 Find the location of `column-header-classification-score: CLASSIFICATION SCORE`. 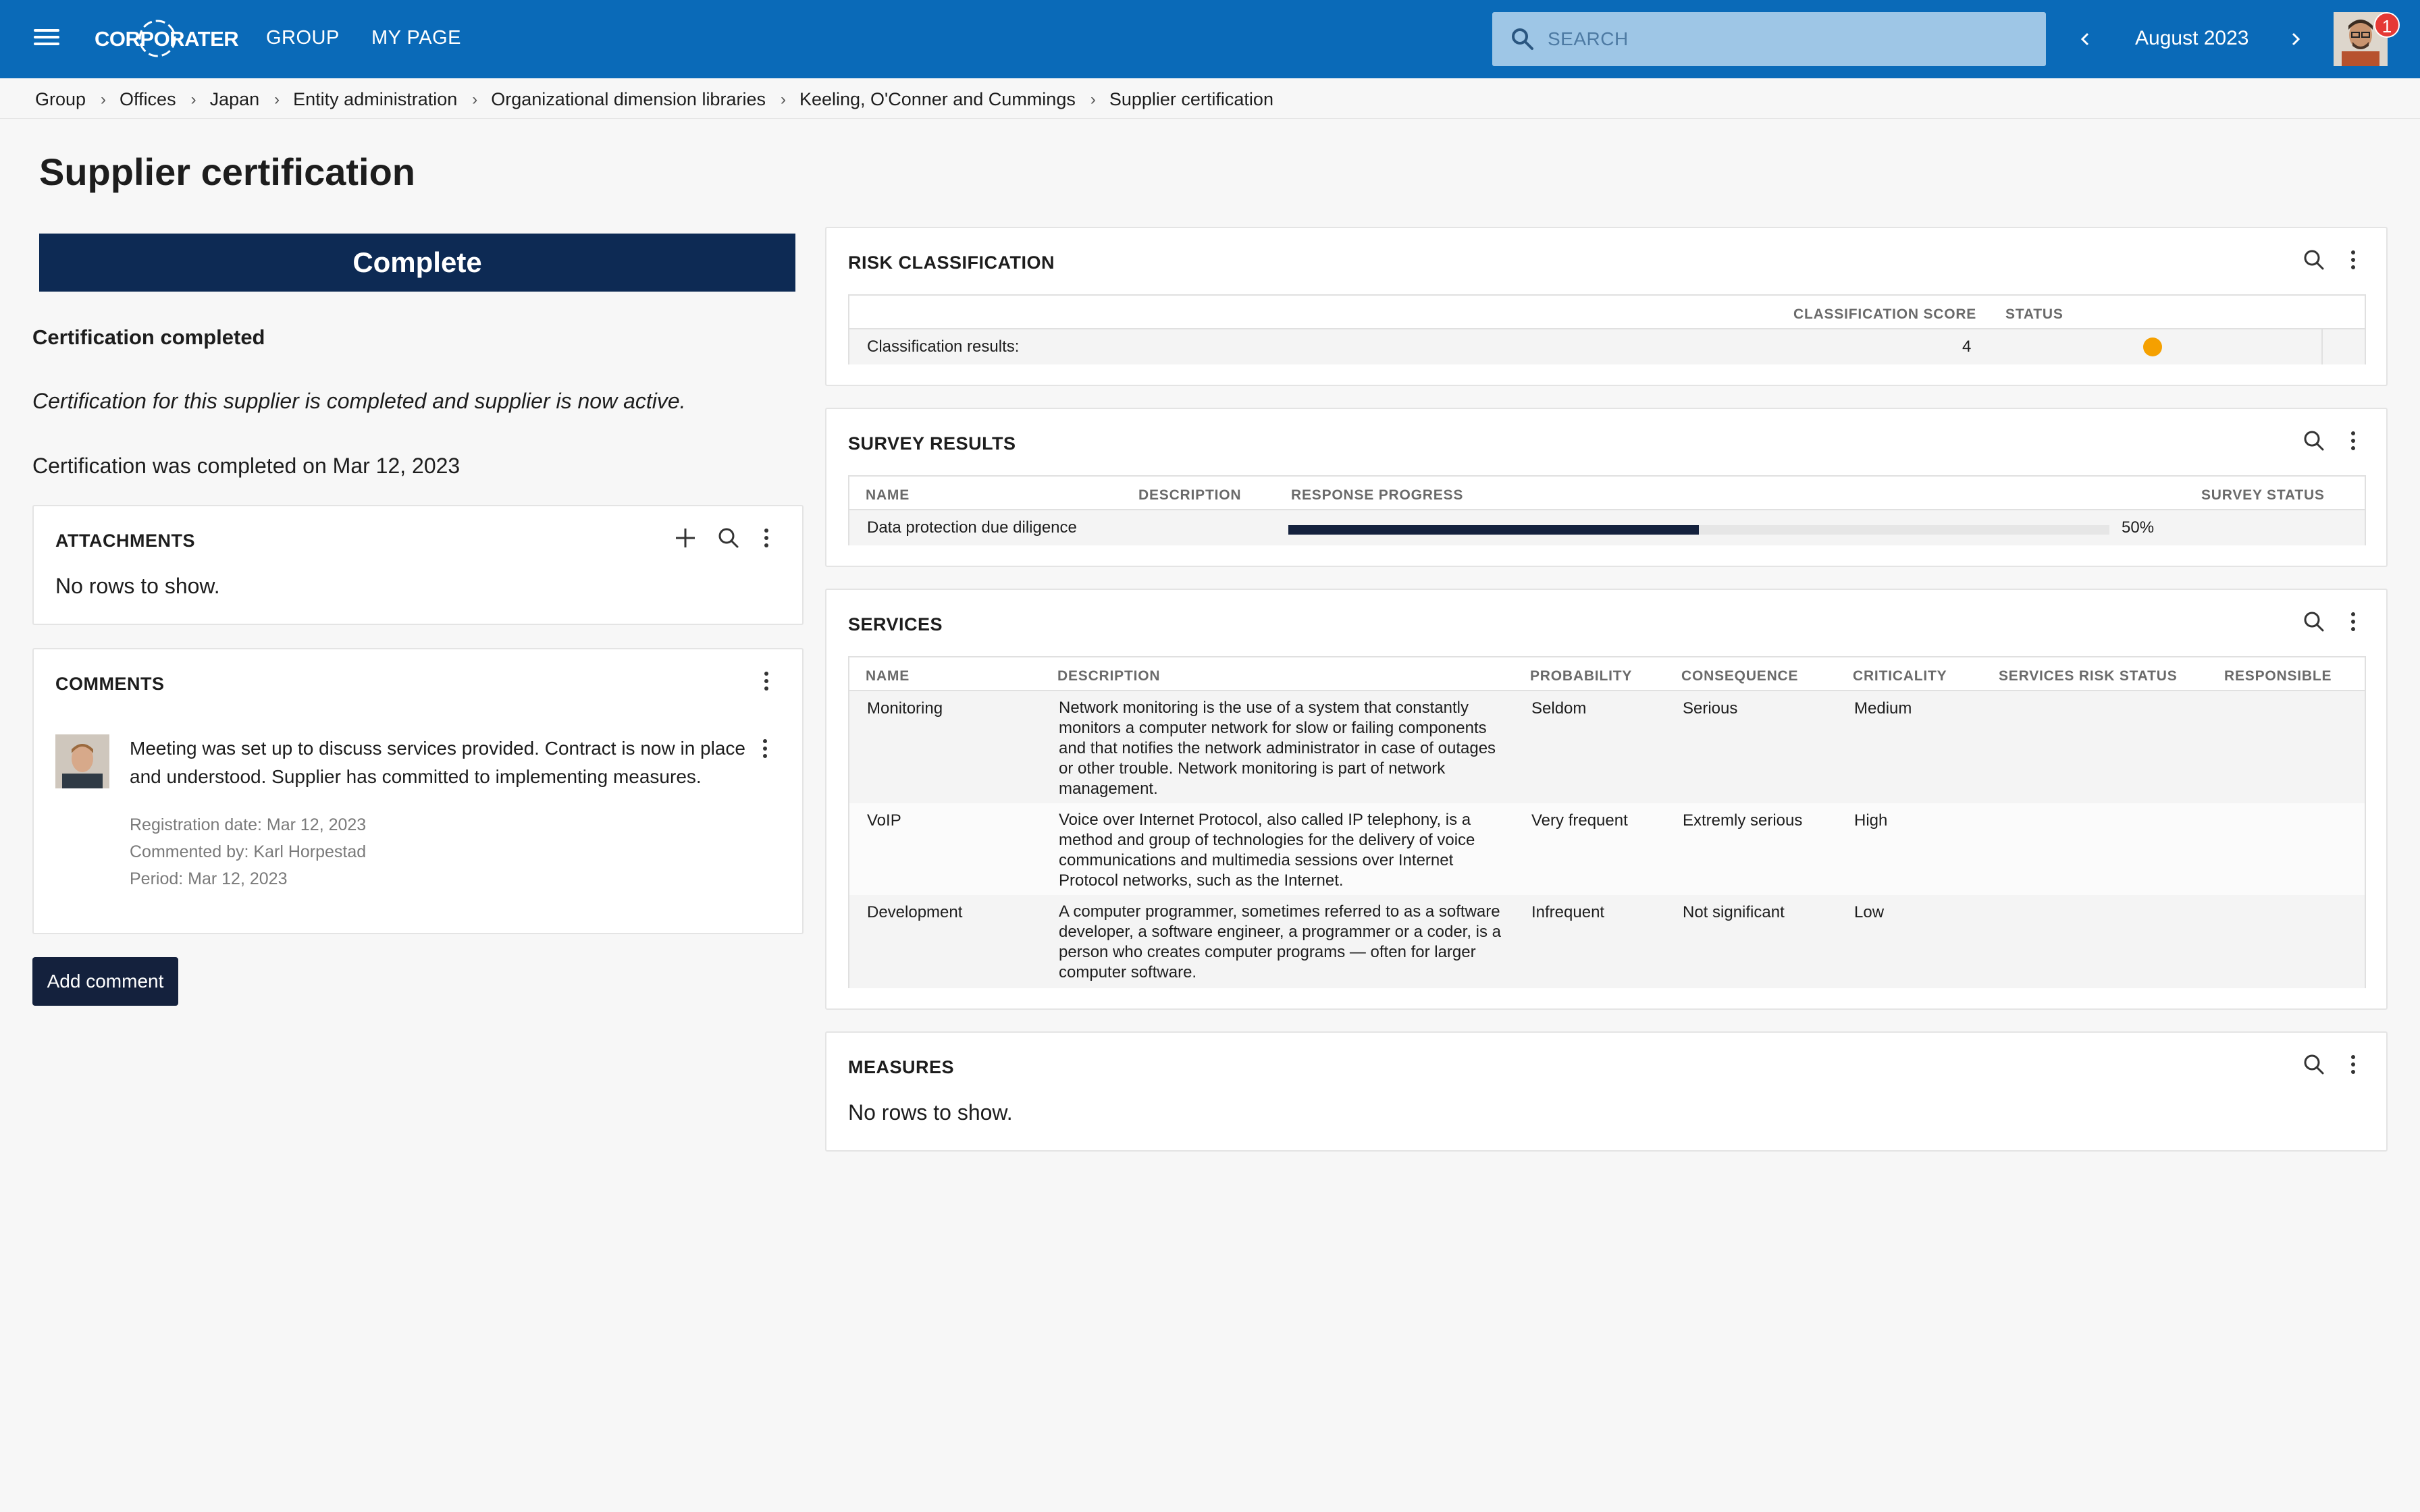

column-header-classification-score: CLASSIFICATION SCORE is located at coordinates (1884, 314).